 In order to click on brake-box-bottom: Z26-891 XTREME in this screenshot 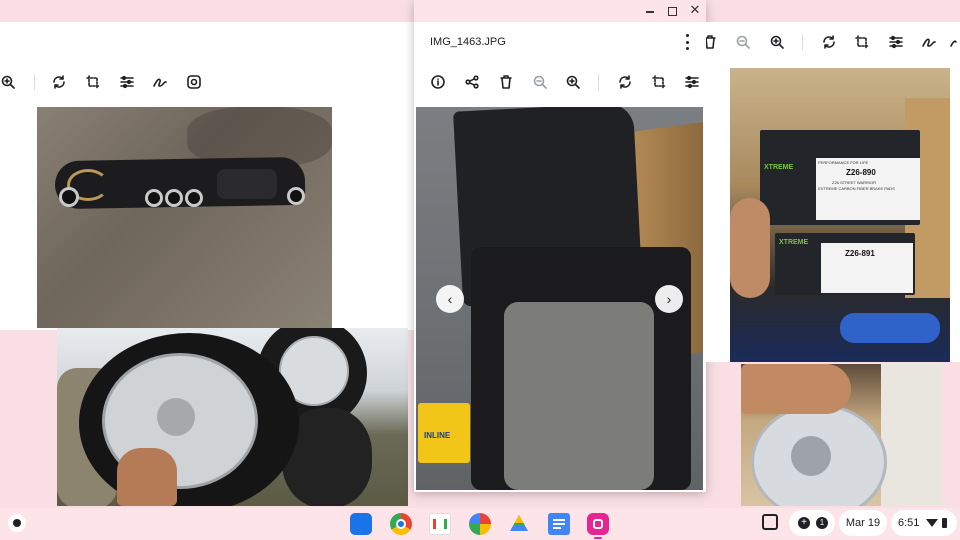, I will do `click(845, 264)`.